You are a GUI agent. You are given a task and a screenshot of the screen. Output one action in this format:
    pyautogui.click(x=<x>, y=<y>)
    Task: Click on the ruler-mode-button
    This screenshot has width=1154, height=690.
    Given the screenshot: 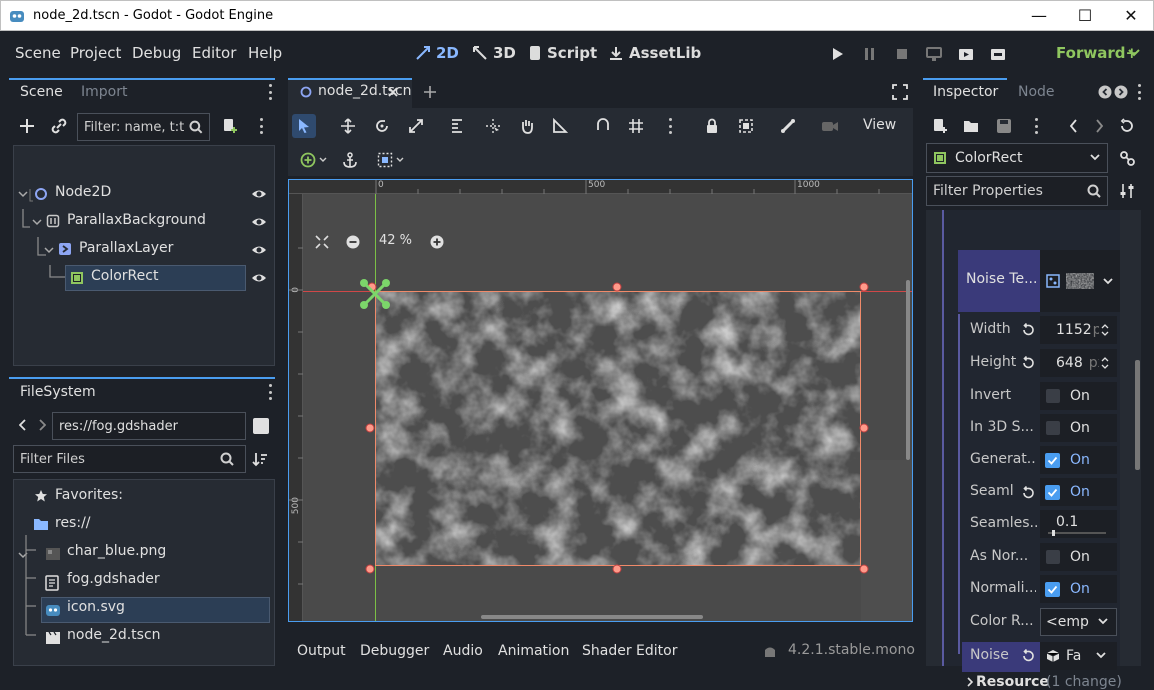 What is the action you would take?
    pyautogui.click(x=560, y=126)
    